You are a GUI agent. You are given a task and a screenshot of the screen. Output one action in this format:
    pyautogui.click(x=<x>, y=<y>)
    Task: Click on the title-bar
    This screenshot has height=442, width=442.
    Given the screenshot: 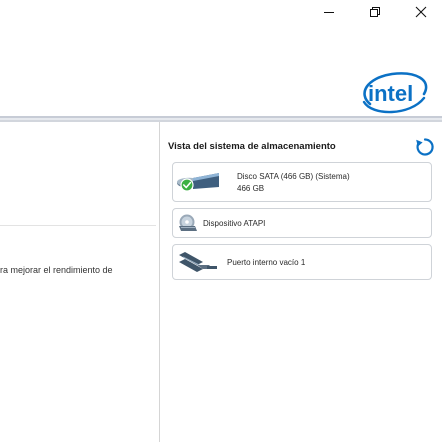 What is the action you would take?
    pyautogui.click(x=221, y=12)
    